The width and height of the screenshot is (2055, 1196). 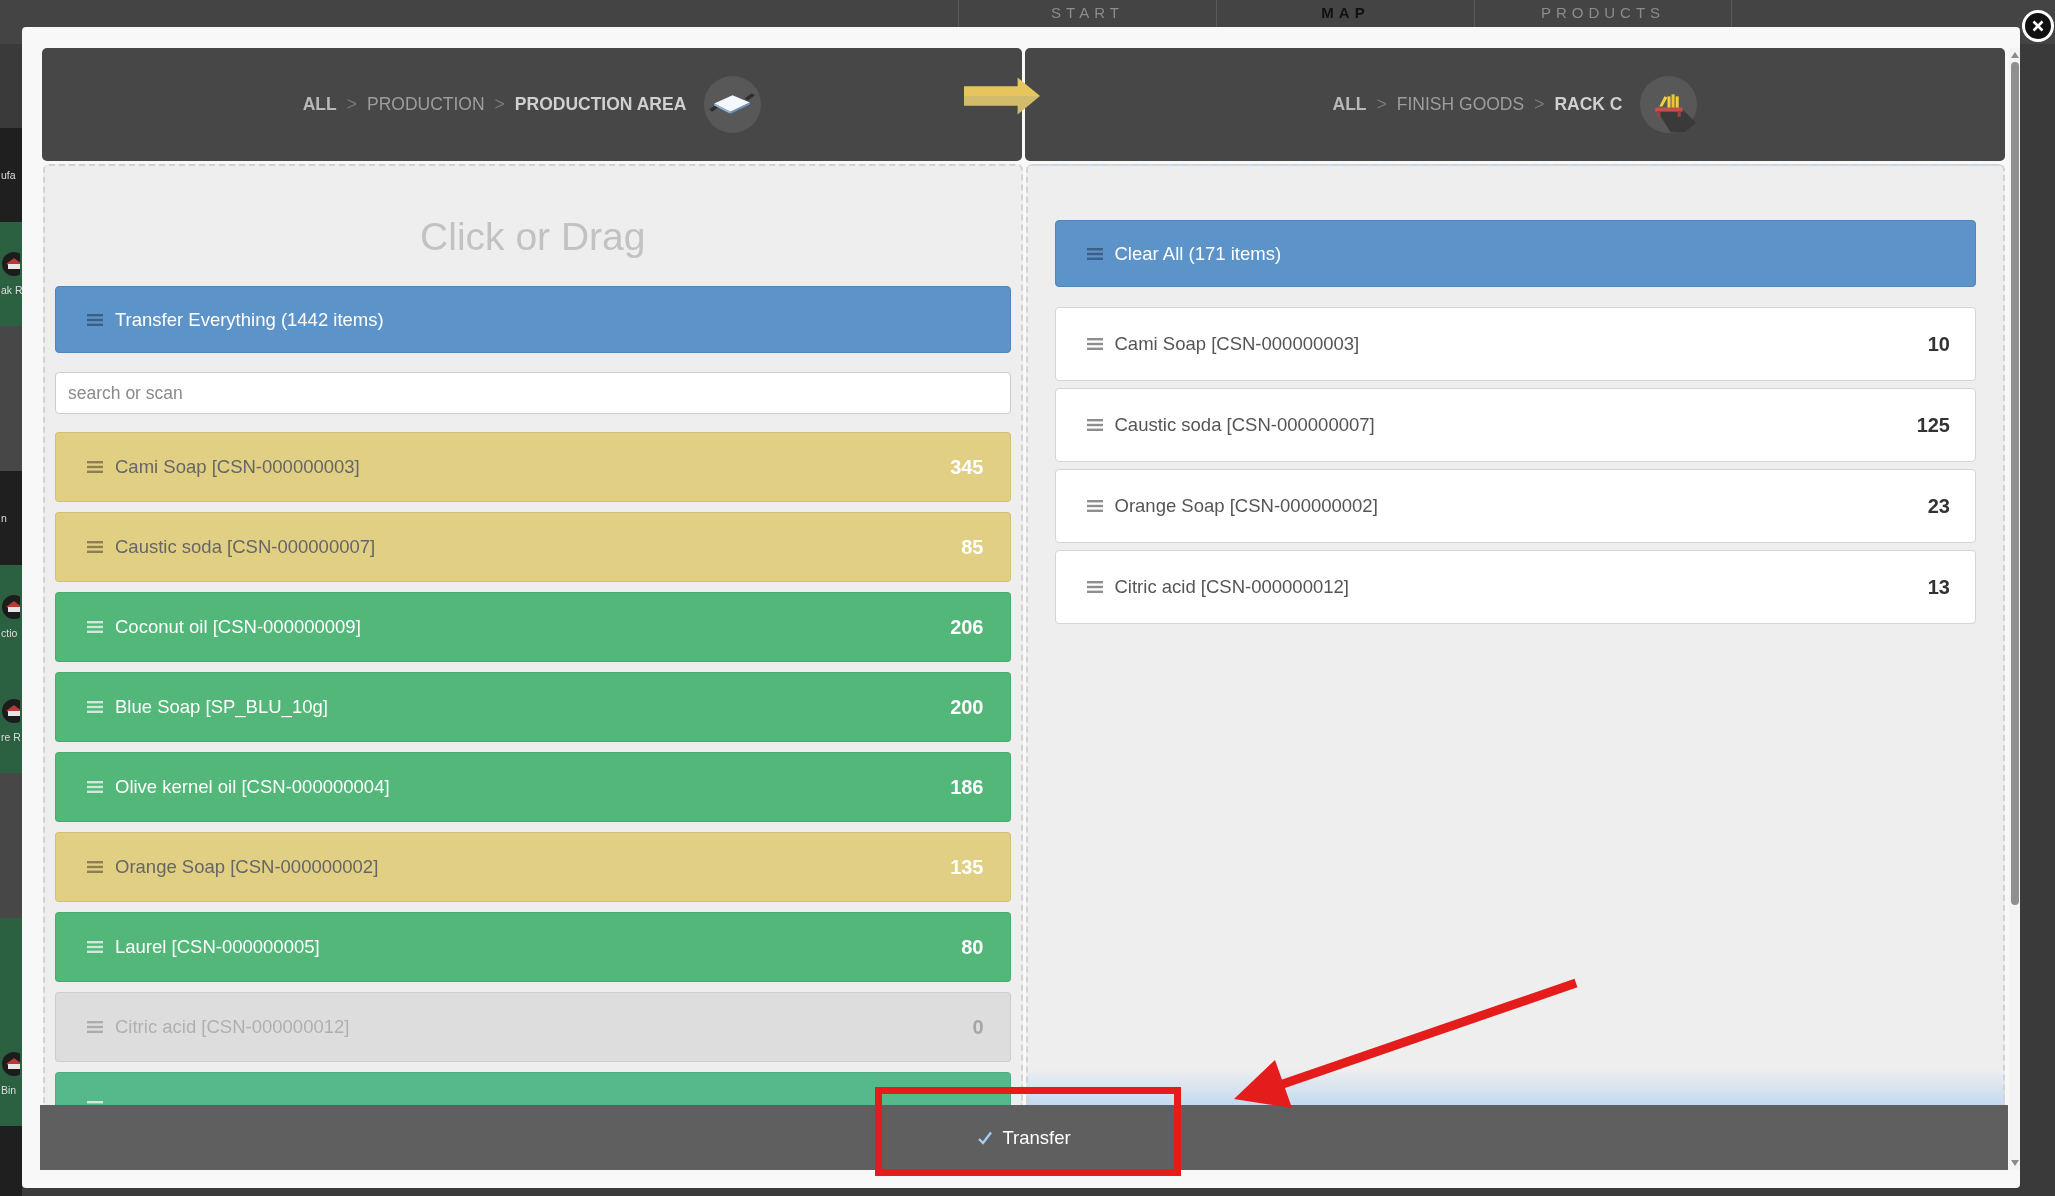 I want to click on scroll-down-icon, so click(x=2014, y=1163).